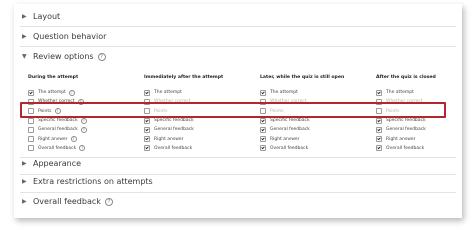 Image resolution: width=474 pixels, height=240 pixels. Describe the element at coordinates (53, 77) in the screenshot. I see `column-header: During the attempt` at that location.